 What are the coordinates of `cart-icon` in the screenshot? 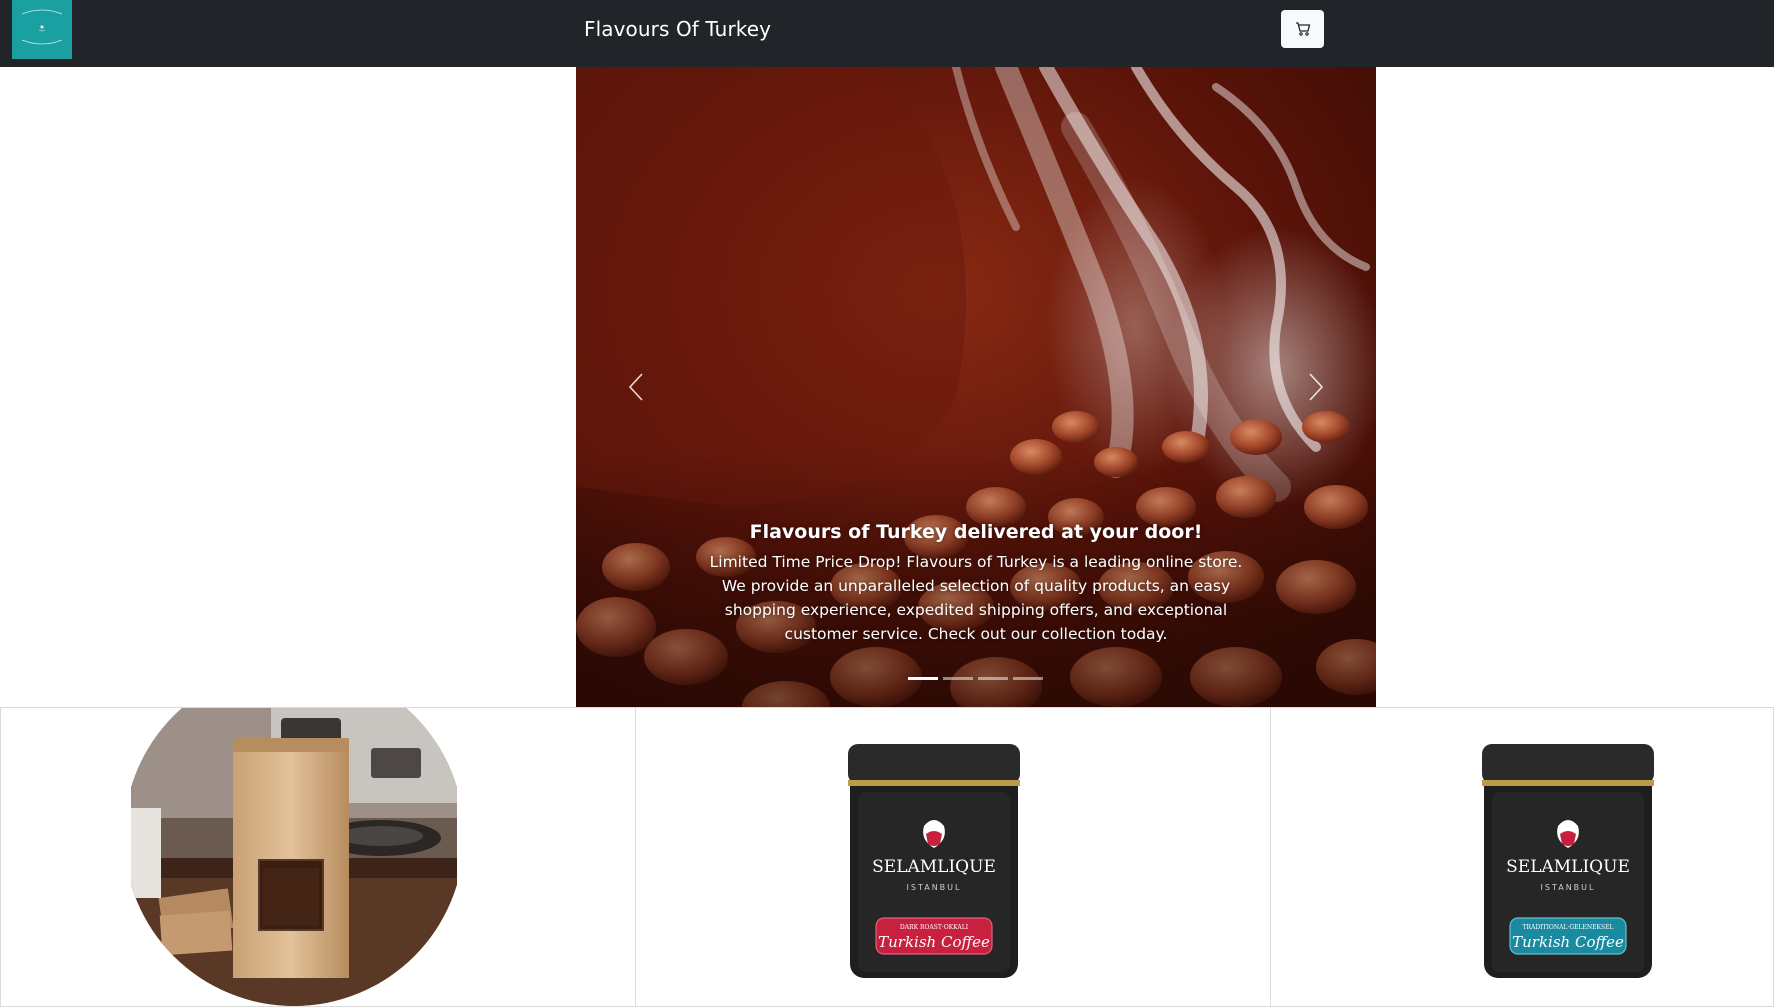 It's located at (1302, 29).